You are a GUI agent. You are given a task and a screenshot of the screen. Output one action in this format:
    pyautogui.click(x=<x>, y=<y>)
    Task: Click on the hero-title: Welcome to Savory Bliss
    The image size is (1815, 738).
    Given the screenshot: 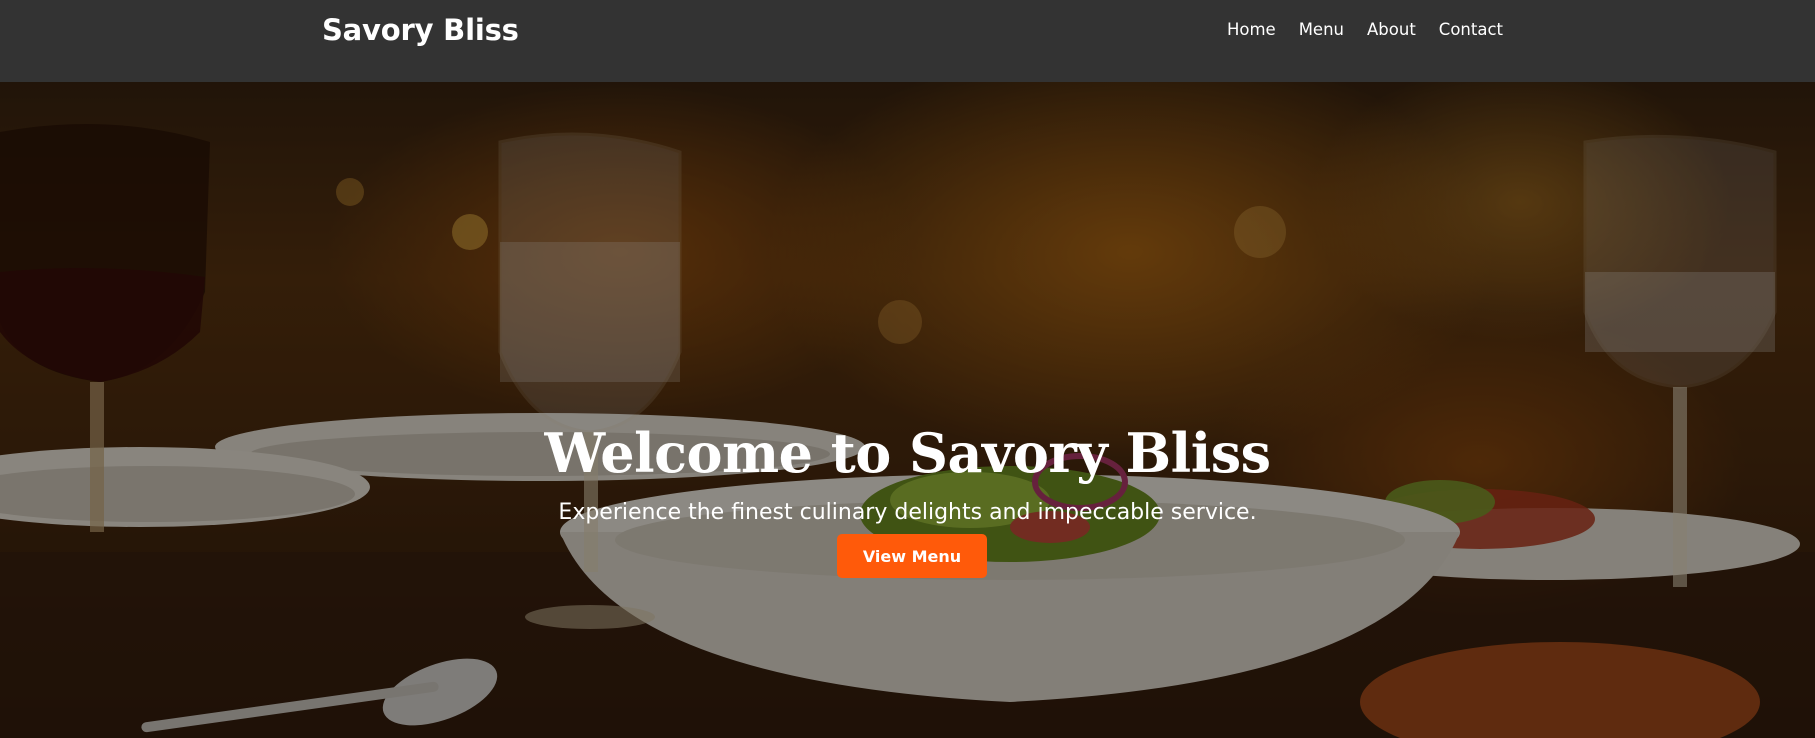 What is the action you would take?
    pyautogui.click(x=907, y=453)
    